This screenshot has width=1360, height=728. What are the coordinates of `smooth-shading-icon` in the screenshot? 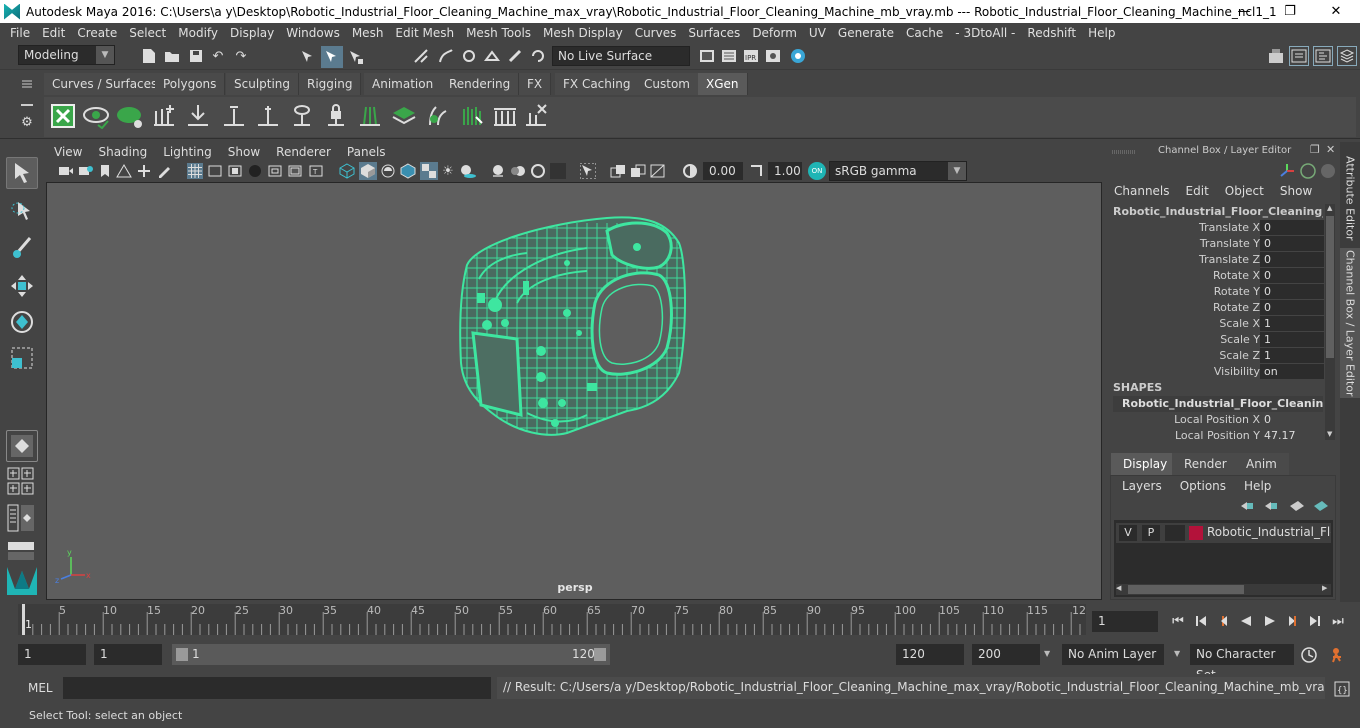 It's located at (368, 171).